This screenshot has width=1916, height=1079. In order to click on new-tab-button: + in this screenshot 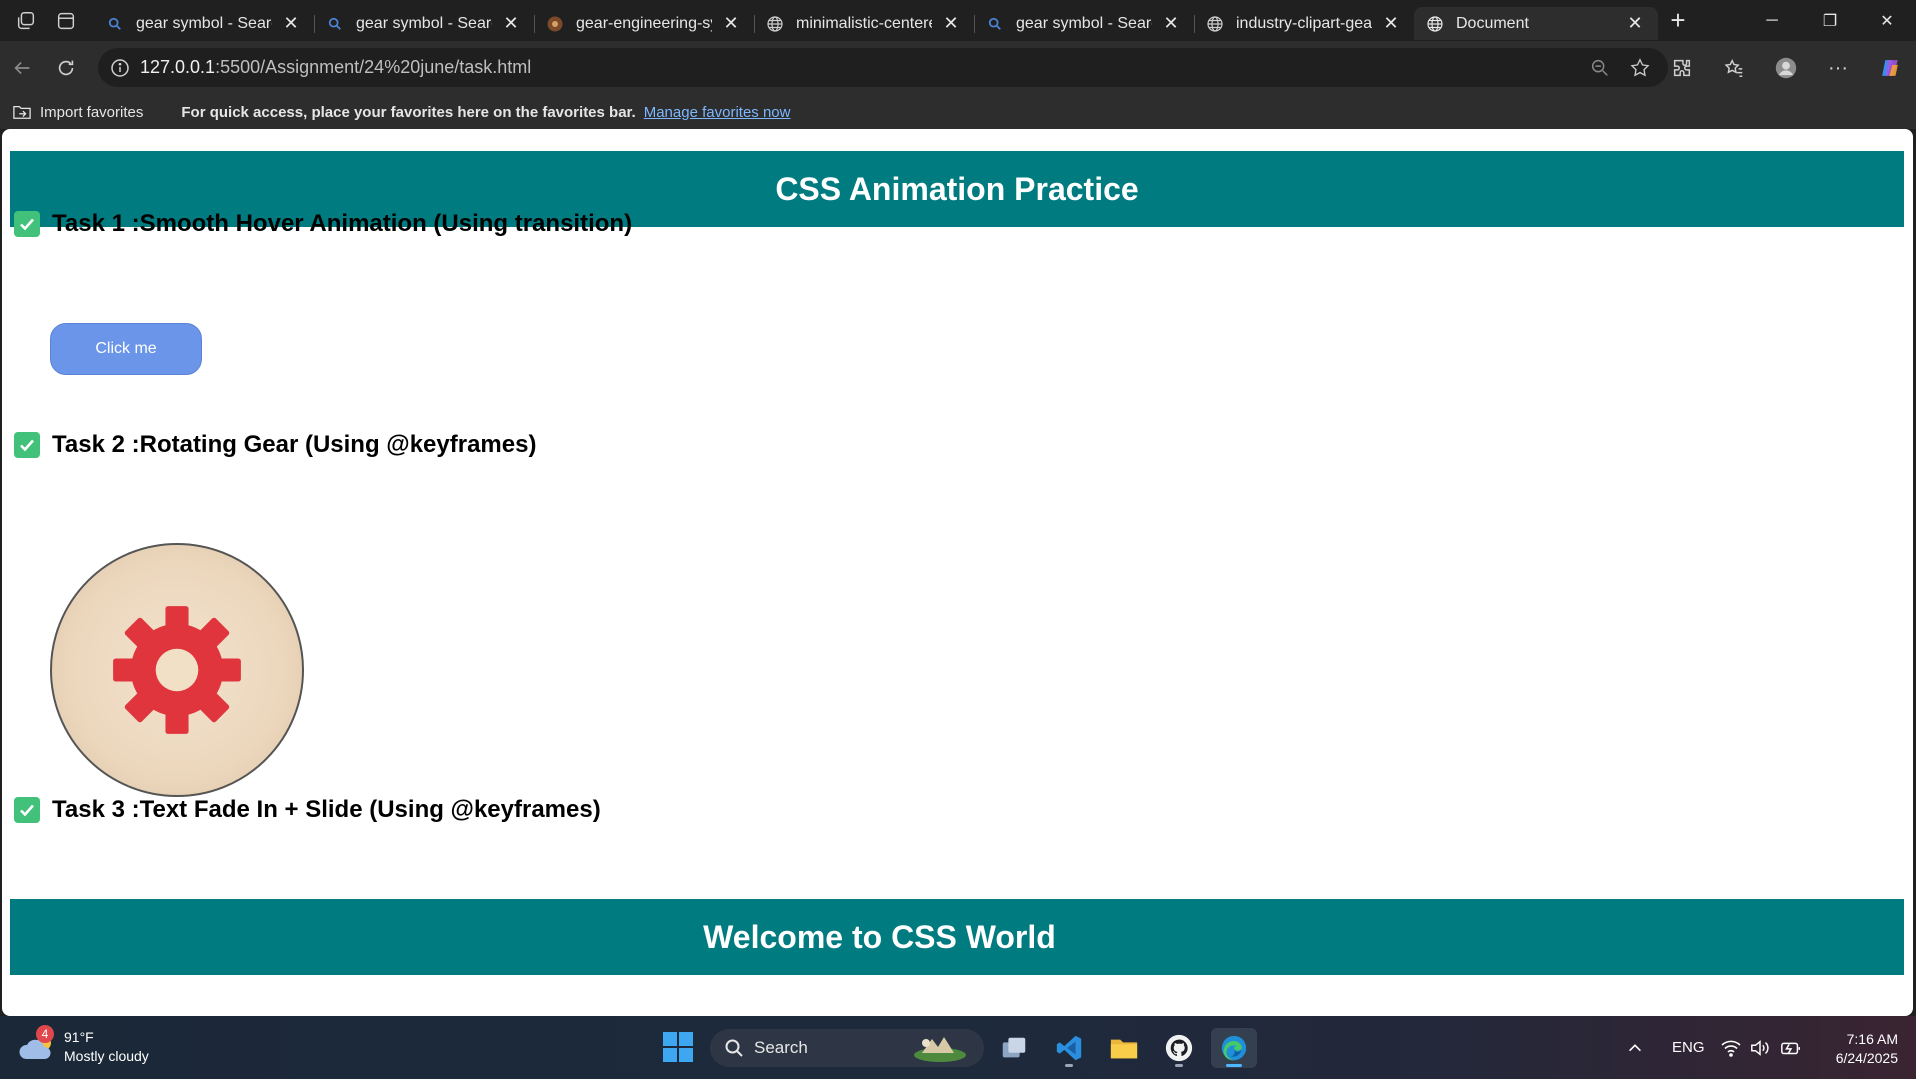, I will do `click(1678, 20)`.